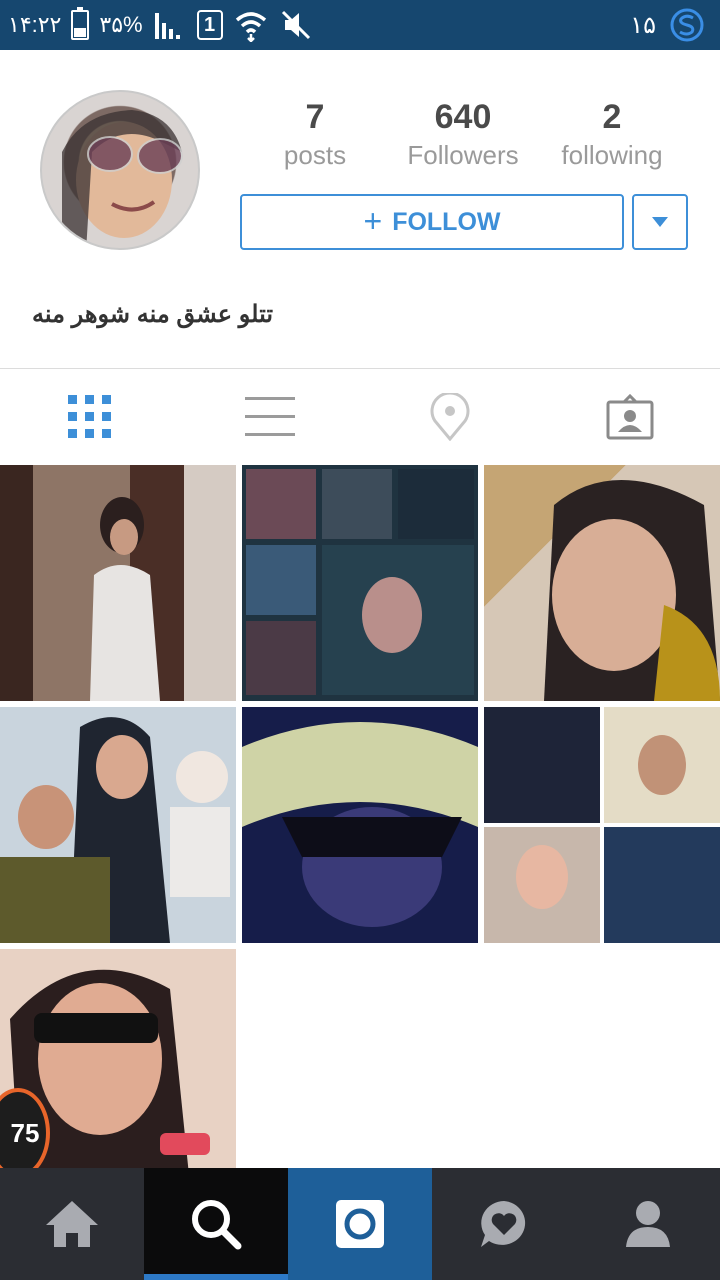 This screenshot has width=720, height=1280. I want to click on location-pin-icon, so click(450, 417).